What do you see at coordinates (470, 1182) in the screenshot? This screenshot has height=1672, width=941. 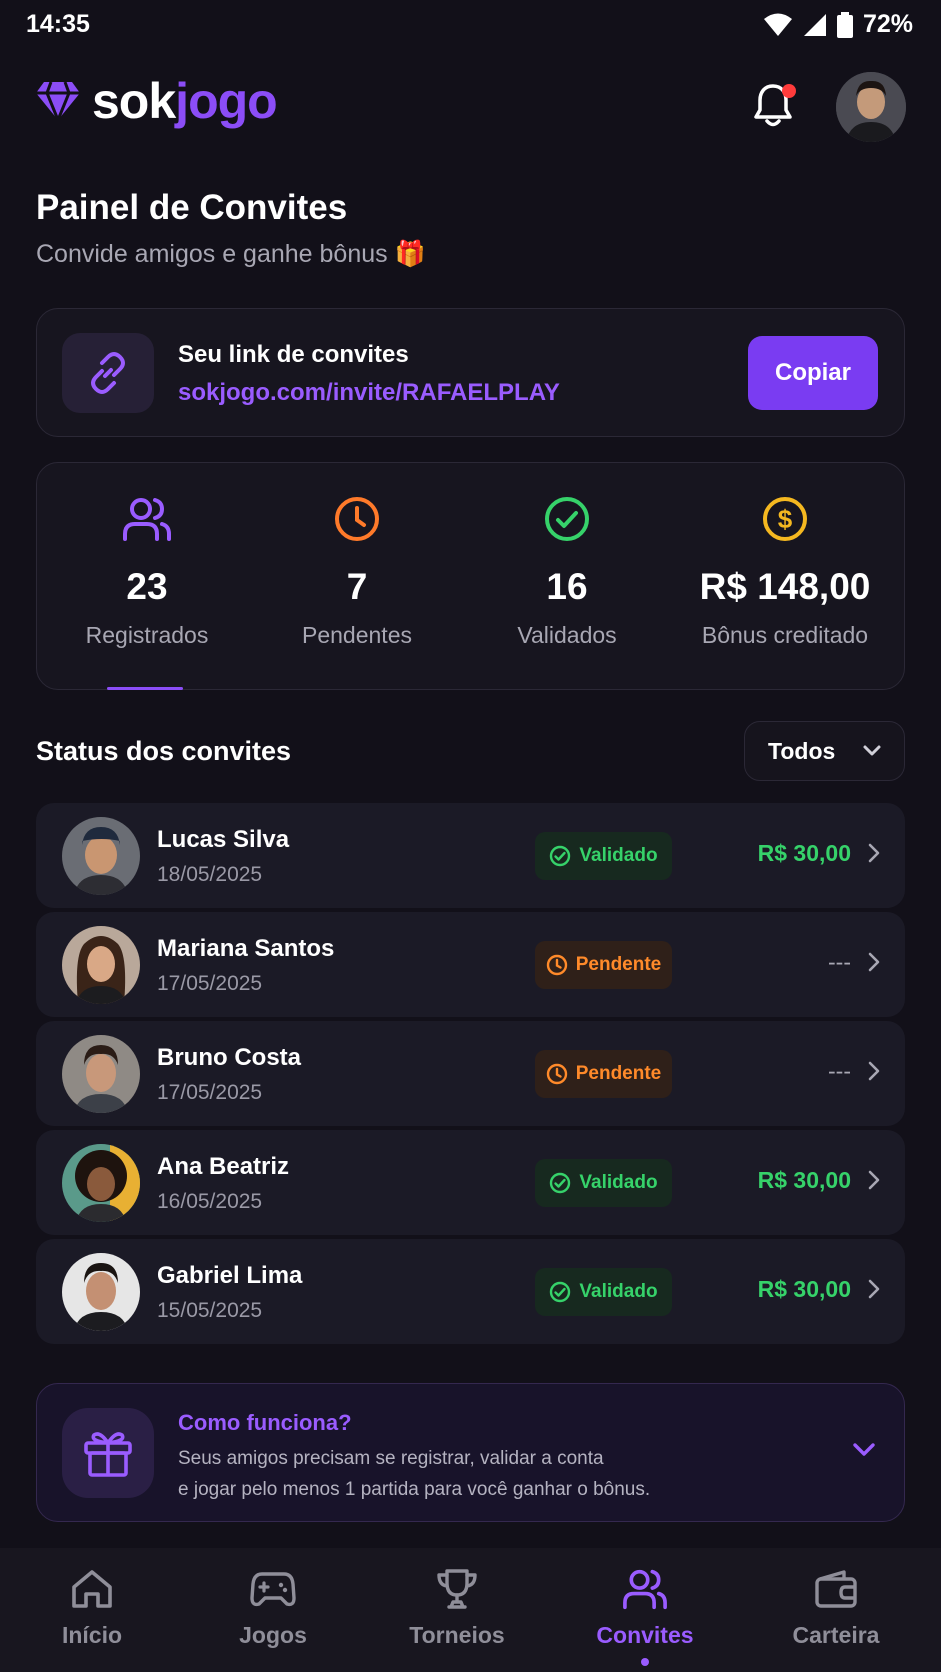 I see `invite-row: Ana Beatriz 16/05/2025 Validado R$ 30,00` at bounding box center [470, 1182].